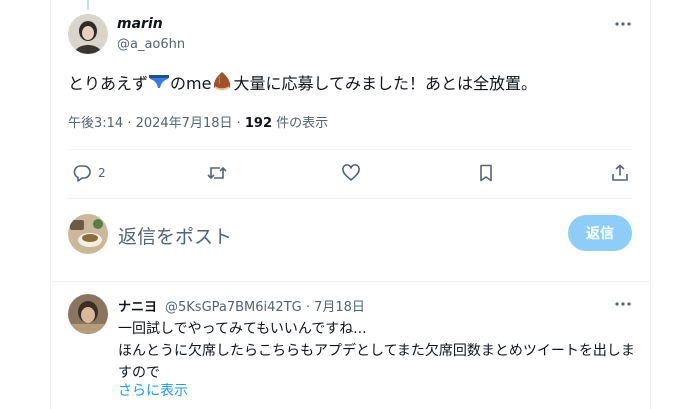  Describe the element at coordinates (175, 235) in the screenshot. I see `reply-input: 返信をポスト` at that location.